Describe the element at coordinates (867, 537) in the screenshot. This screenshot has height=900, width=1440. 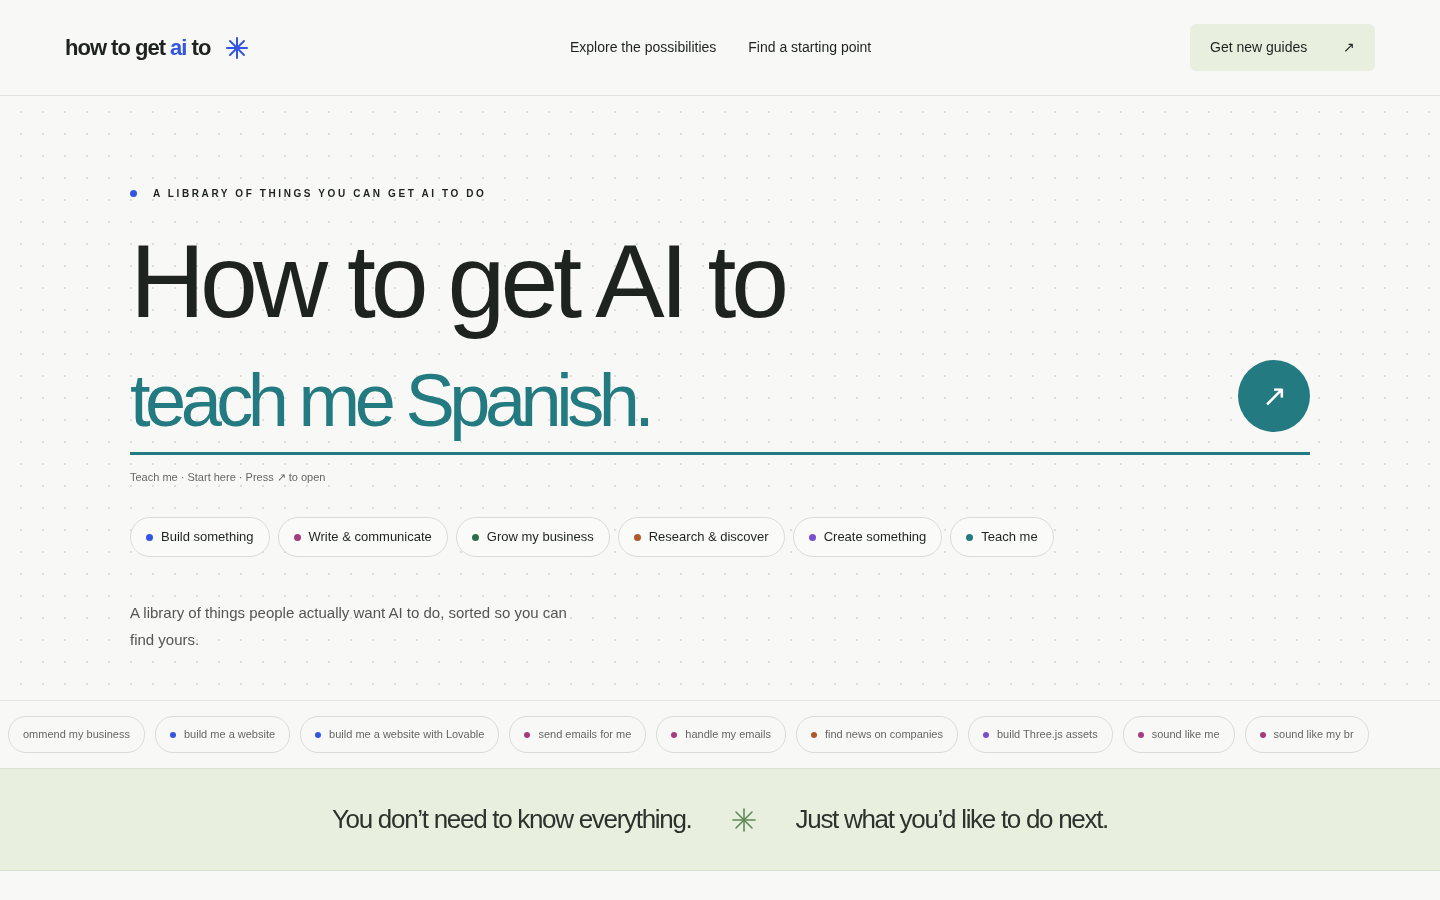
I see `category-chip: Create something` at that location.